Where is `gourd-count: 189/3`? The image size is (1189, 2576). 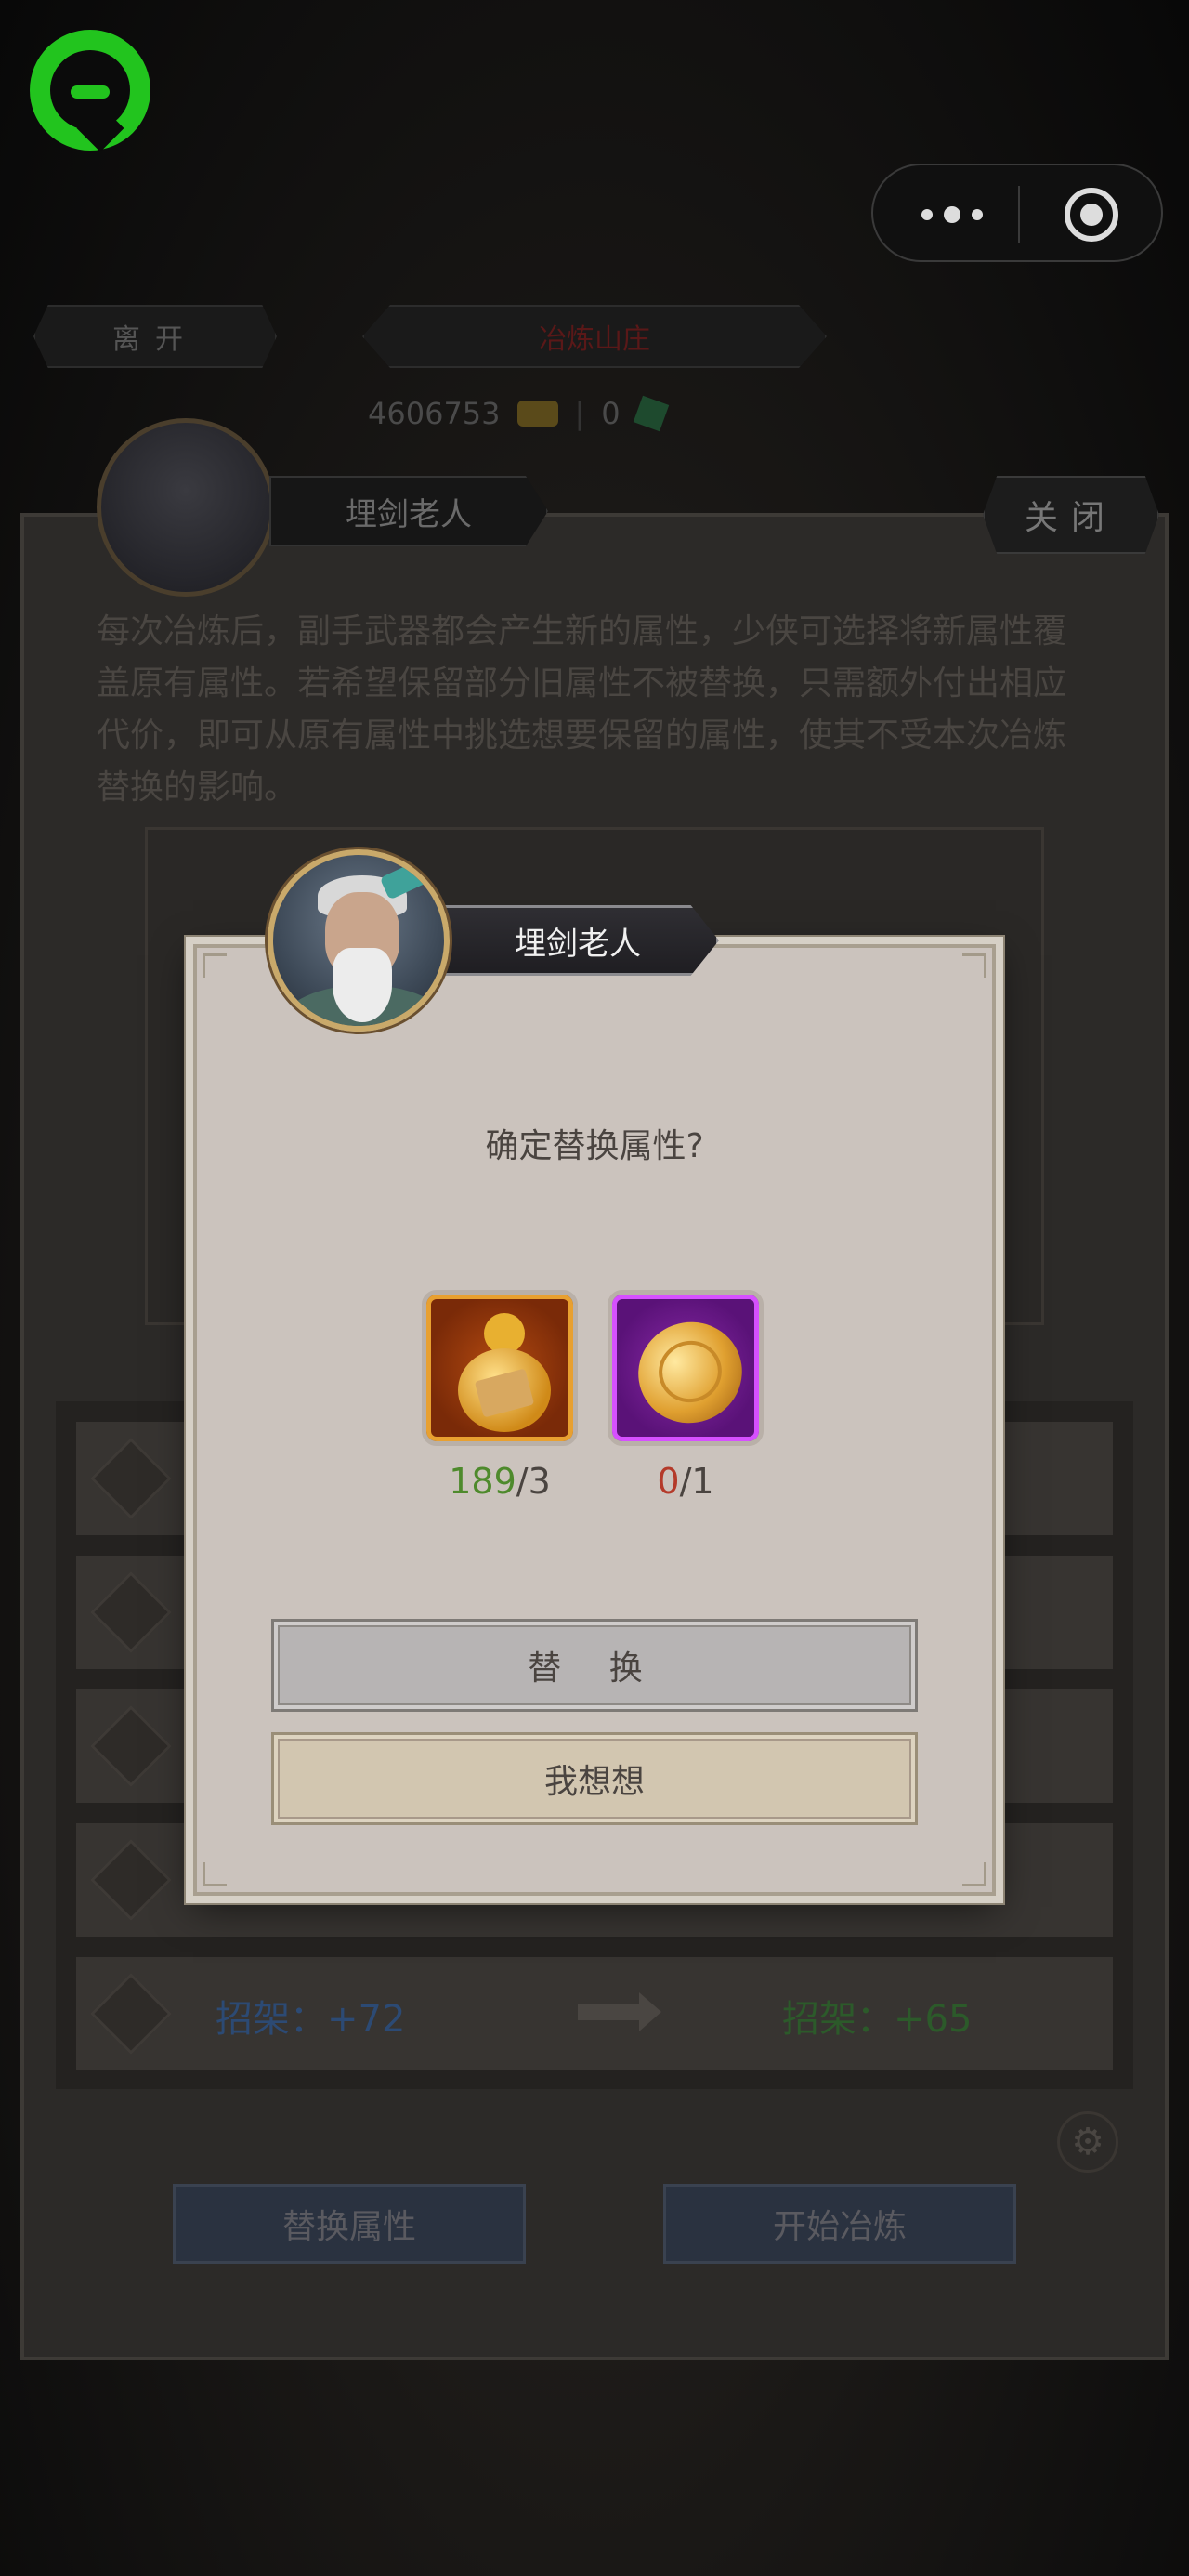
gourd-count: 189/3 is located at coordinates (500, 1481).